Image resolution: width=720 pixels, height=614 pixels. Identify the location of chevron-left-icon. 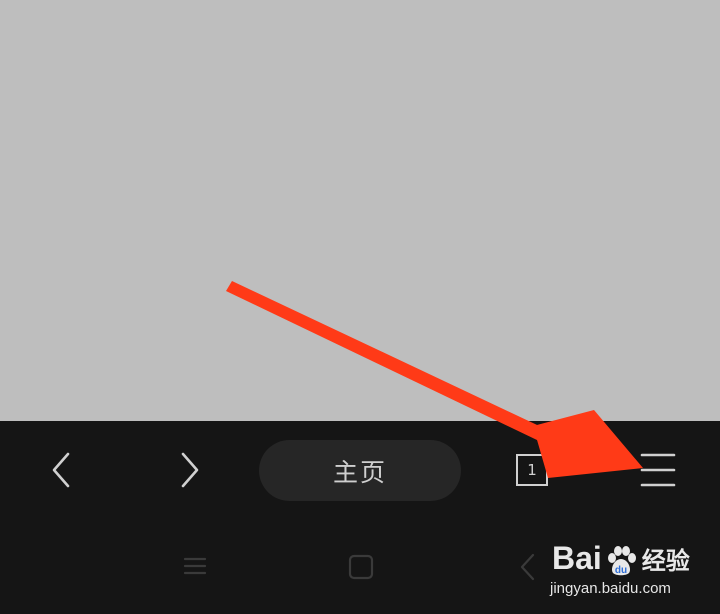
(61, 470).